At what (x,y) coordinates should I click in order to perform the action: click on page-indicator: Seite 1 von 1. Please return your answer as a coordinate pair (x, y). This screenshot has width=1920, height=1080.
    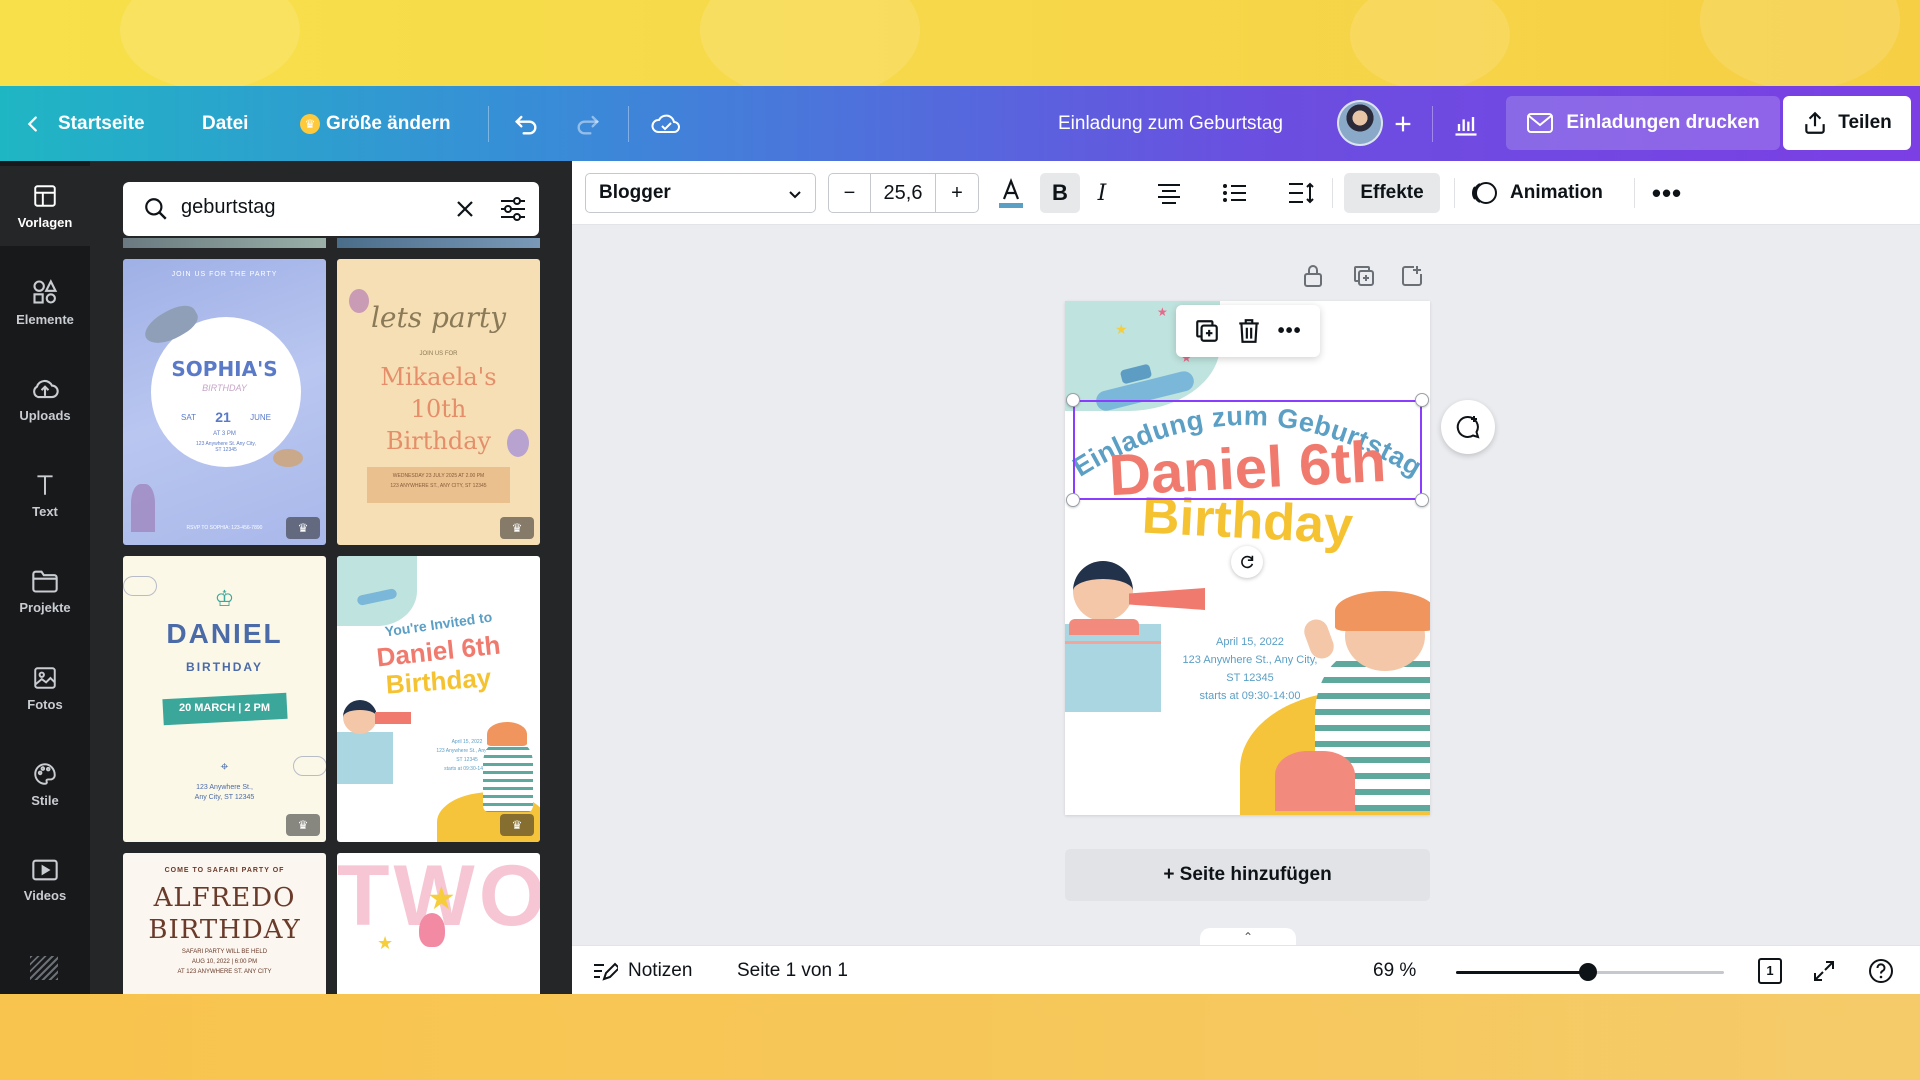
    Looking at the image, I should click on (792, 970).